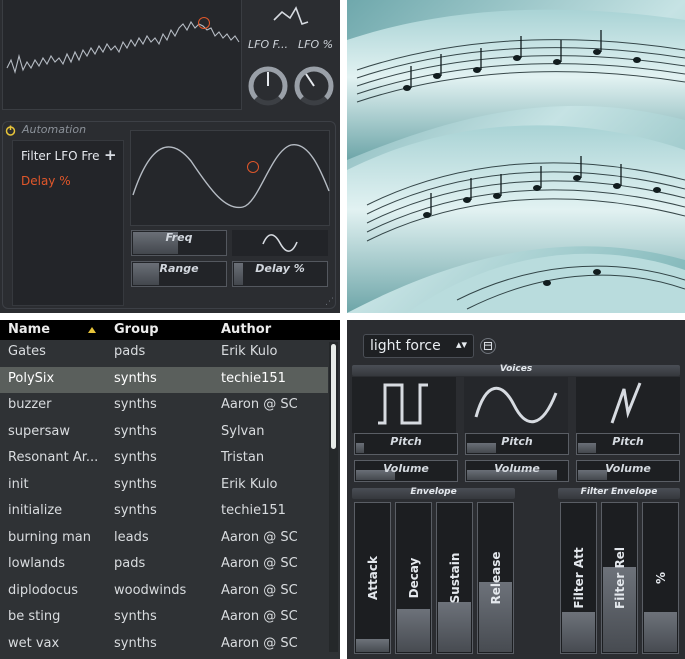  What do you see at coordinates (46, 181) in the screenshot?
I see `automation-item-delay: Delay %` at bounding box center [46, 181].